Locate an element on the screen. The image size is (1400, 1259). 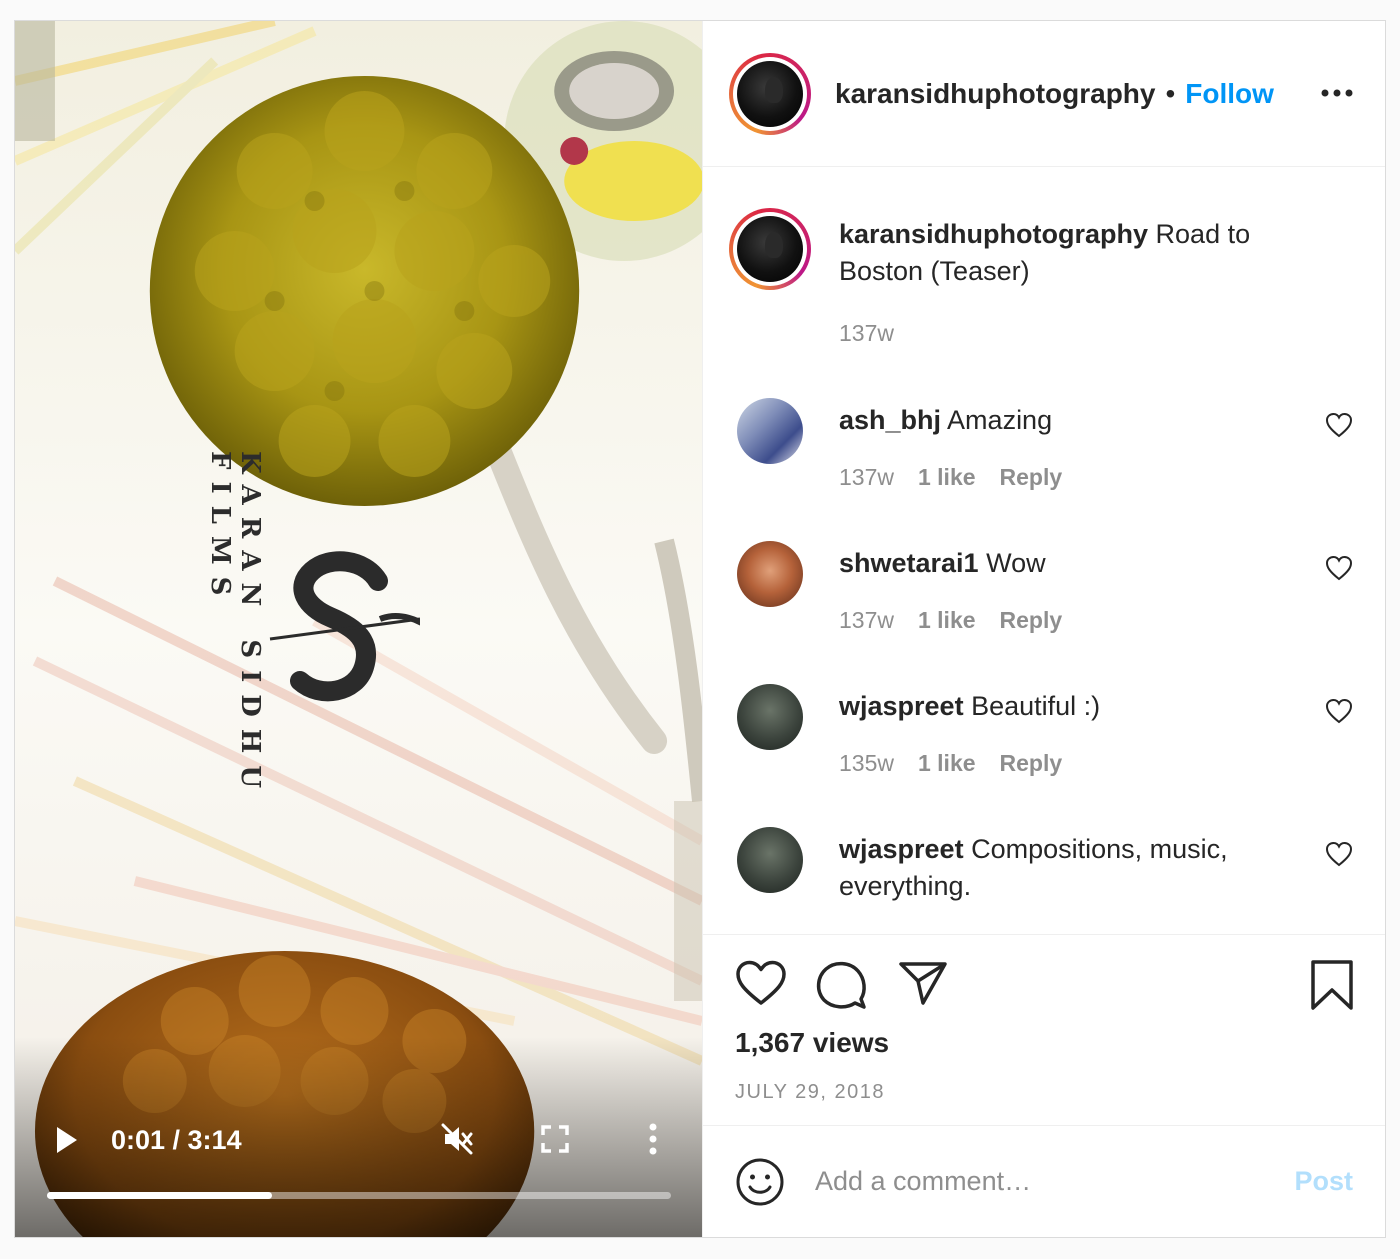
fullscreen-icon is located at coordinates (555, 1139).